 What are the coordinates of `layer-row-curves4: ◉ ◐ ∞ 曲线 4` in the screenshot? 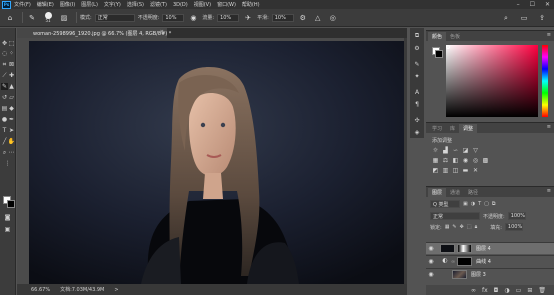 It's located at (490, 261).